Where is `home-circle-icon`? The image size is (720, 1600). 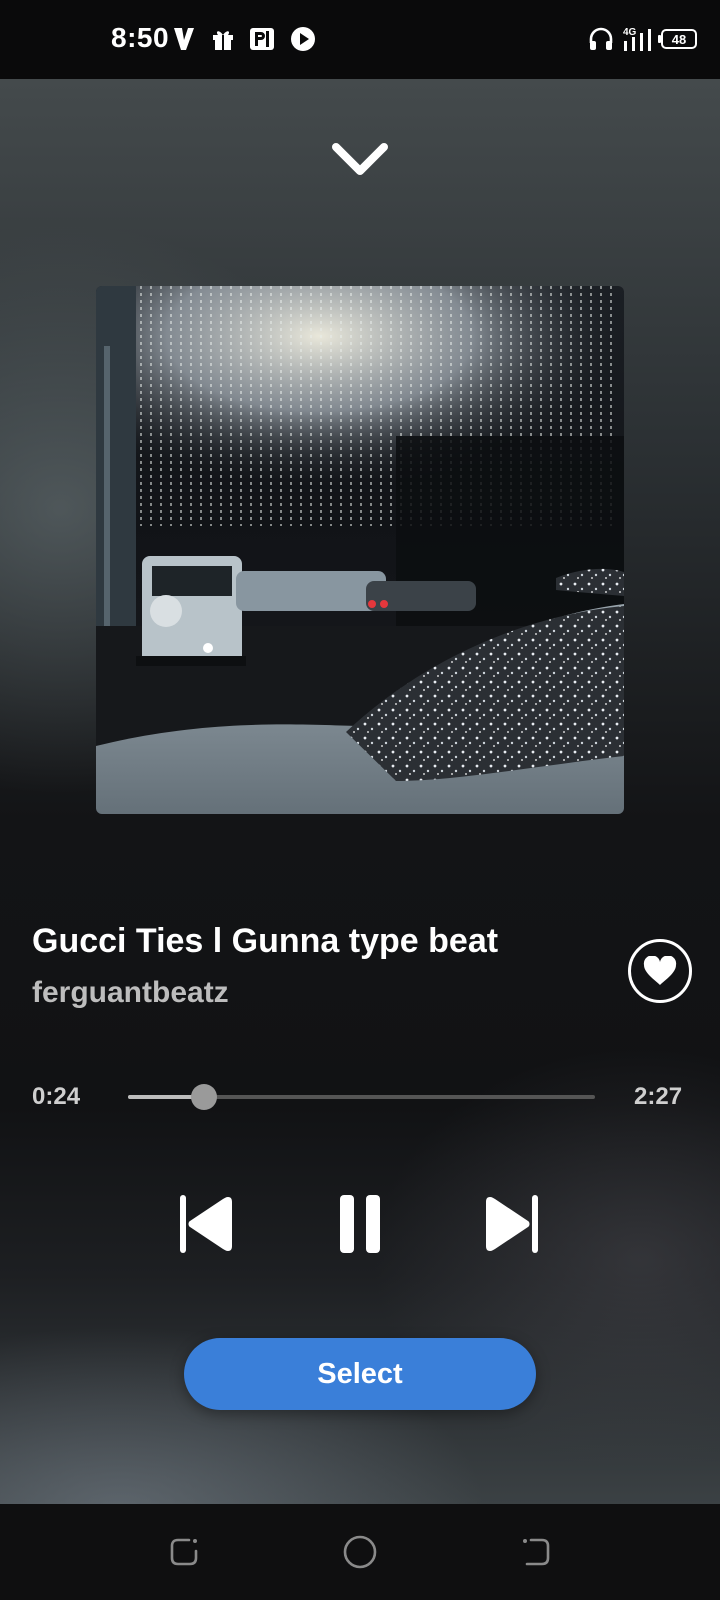
home-circle-icon is located at coordinates (360, 1552).